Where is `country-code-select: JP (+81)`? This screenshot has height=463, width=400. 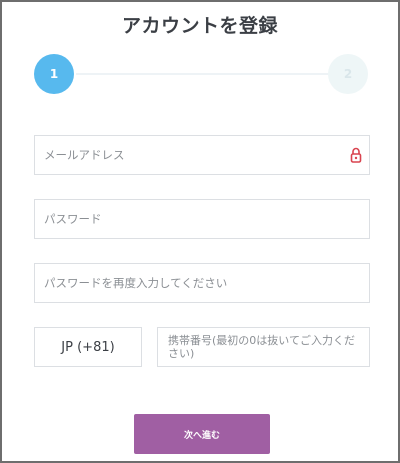
country-code-select: JP (+81) is located at coordinates (88, 347).